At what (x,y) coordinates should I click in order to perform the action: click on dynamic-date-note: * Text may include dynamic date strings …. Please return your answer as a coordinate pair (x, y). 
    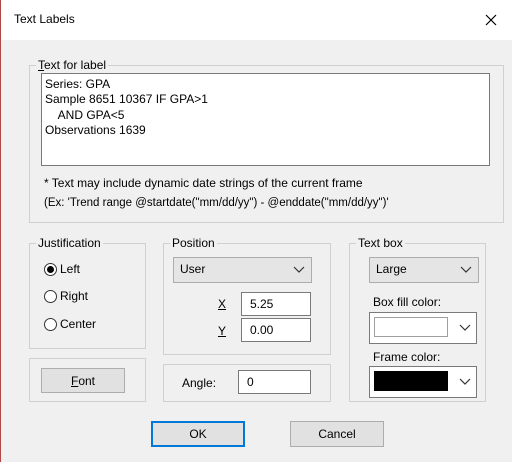
    Looking at the image, I should click on (203, 183).